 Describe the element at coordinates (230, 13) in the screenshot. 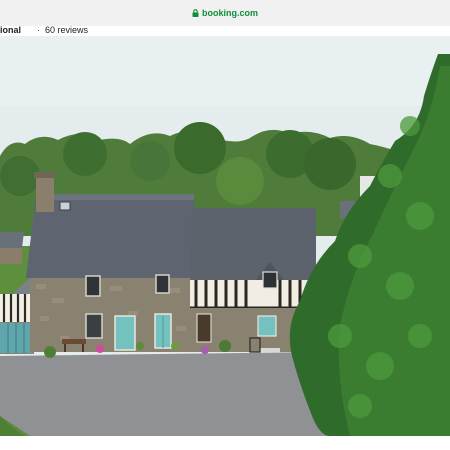

I see `url-text: booking.com` at that location.